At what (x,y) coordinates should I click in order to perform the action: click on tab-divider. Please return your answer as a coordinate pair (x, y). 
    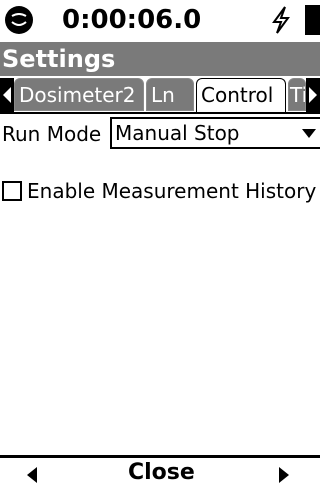
    Looking at the image, I should click on (160, 113).